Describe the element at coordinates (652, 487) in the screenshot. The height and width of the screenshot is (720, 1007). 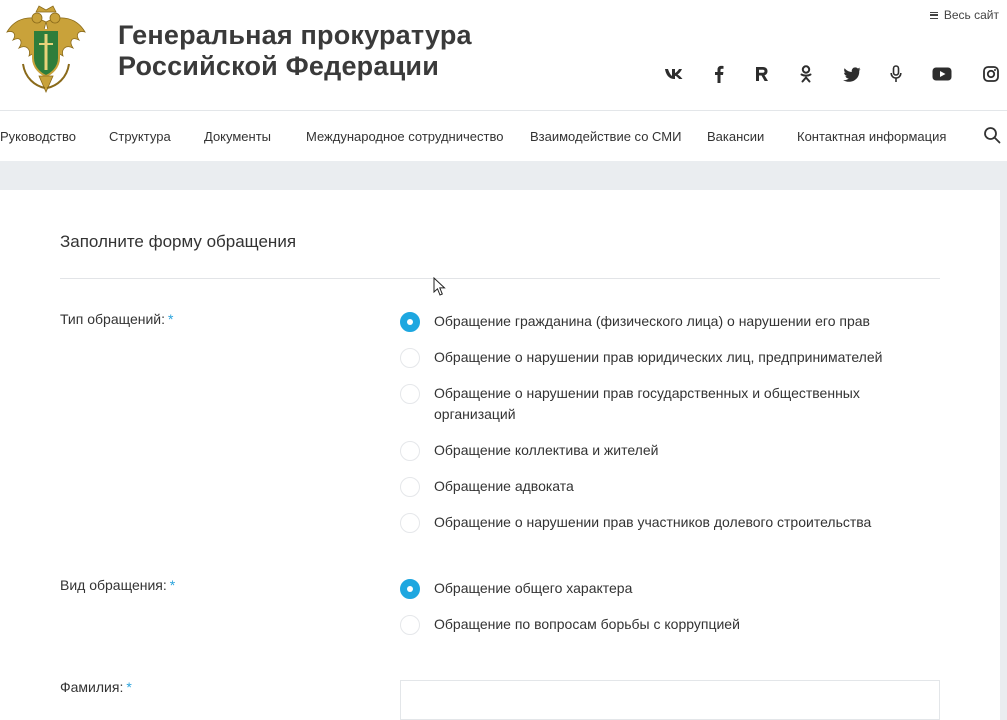
I see `appeal-type-option: Обращение адвоката` at that location.